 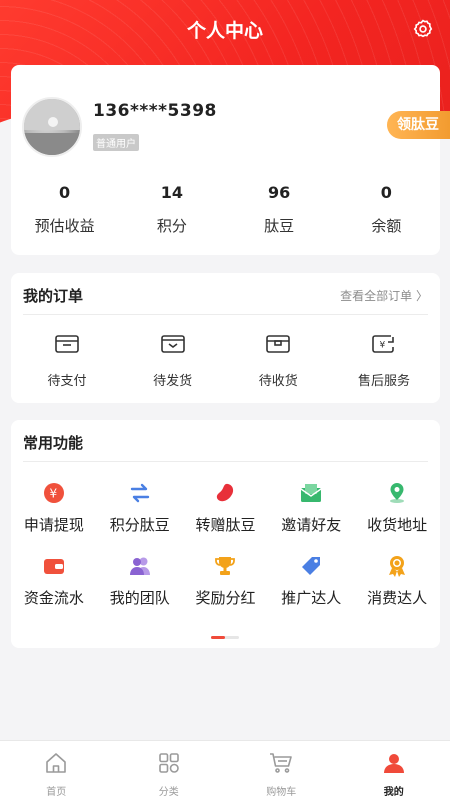 What do you see at coordinates (53, 525) in the screenshot?
I see `func-label: 申请提现` at bounding box center [53, 525].